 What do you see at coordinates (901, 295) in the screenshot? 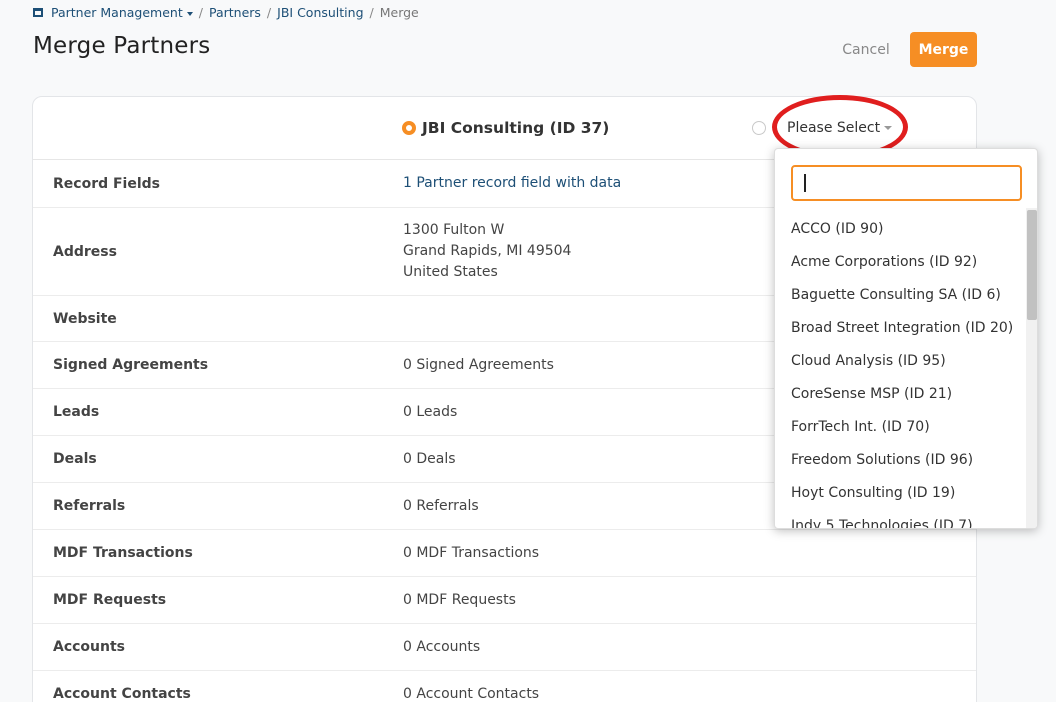
I see `dropdown-option: Baguette Consulting SA (ID 6)` at bounding box center [901, 295].